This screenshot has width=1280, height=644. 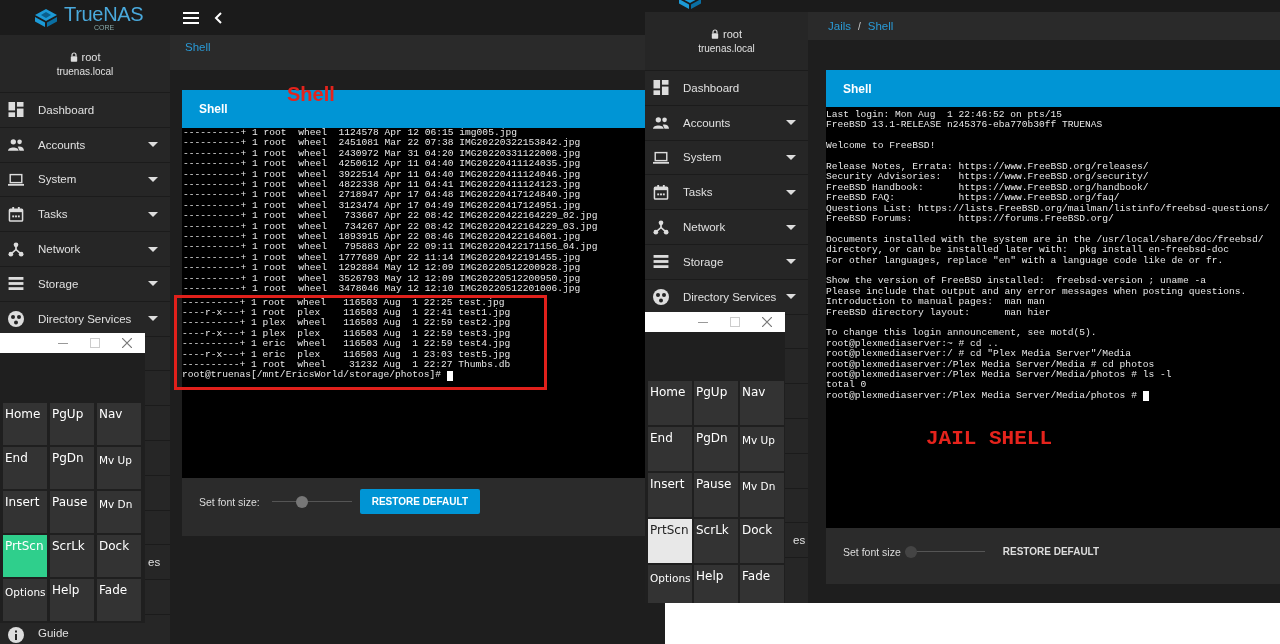 I want to click on terminal-line: root@plexmediaserver:/Plex Media Server/Media/photos #, so click(x=982, y=396).